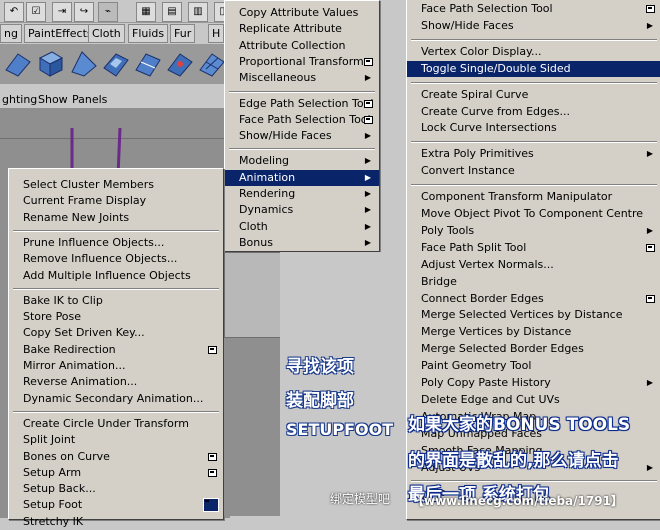 The height and width of the screenshot is (530, 660). What do you see at coordinates (115, 99) in the screenshot?
I see `viewport-menubar: ghting Show Panels` at bounding box center [115, 99].